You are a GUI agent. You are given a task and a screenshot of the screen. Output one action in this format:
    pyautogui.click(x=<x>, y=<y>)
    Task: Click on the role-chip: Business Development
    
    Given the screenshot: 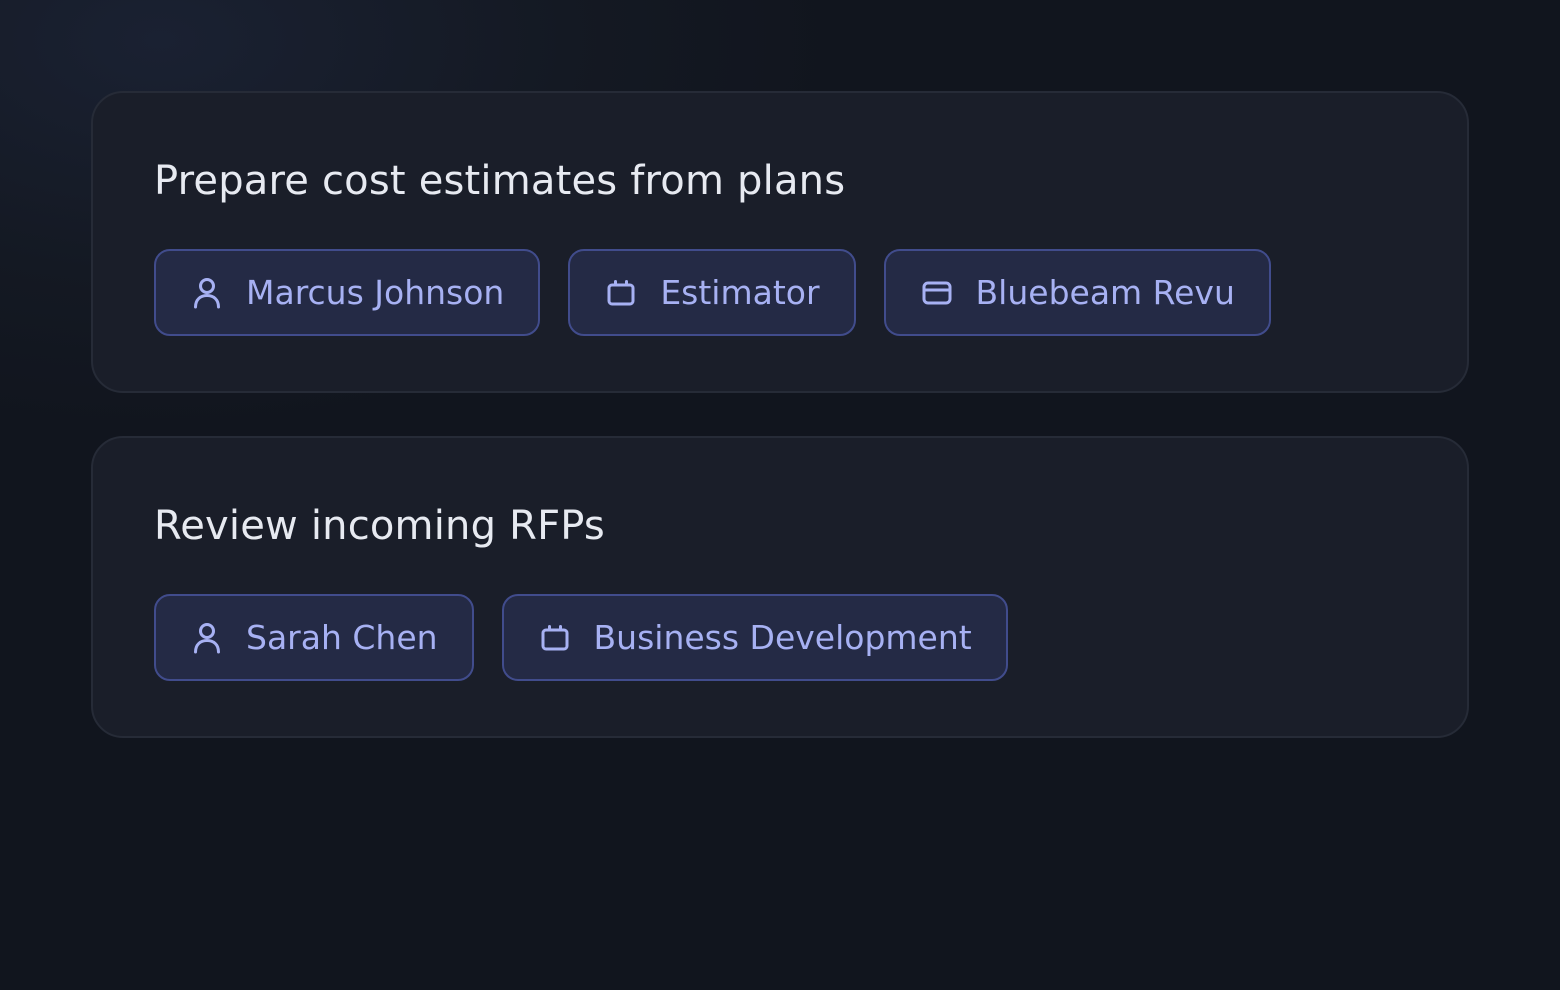 What is the action you would take?
    pyautogui.click(x=754, y=637)
    